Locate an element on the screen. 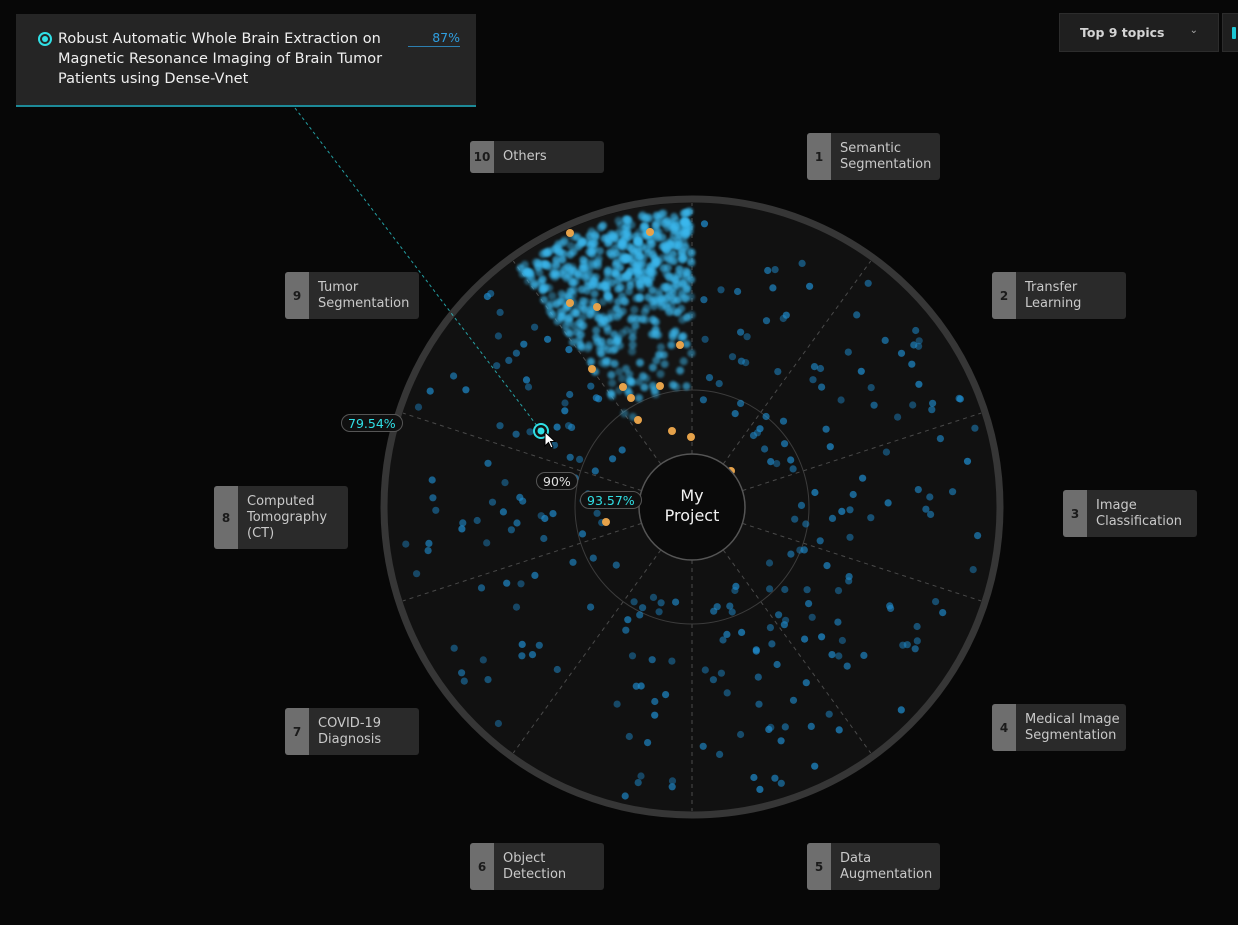 The height and width of the screenshot is (925, 1238). topic-label-tumor-segmentation: 9 Tumor Segmentation is located at coordinates (352, 295).